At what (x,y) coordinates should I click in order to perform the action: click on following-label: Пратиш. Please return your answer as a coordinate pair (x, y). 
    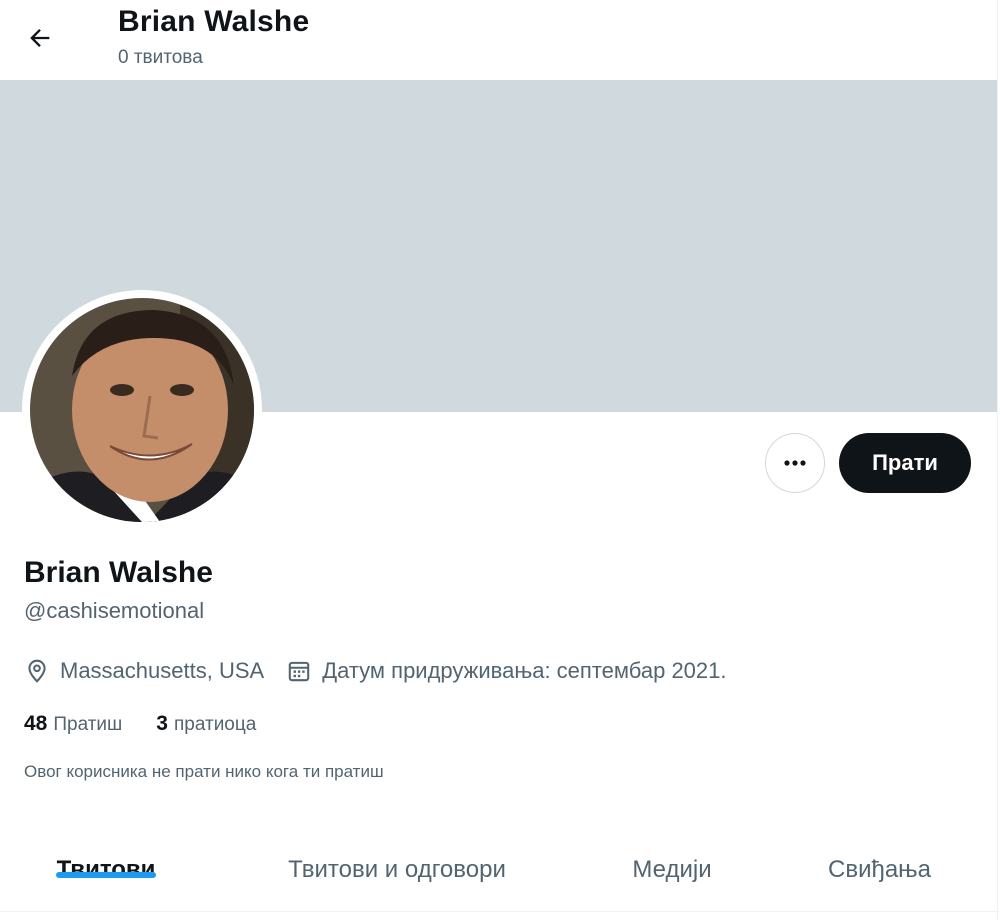
    Looking at the image, I should click on (88, 724).